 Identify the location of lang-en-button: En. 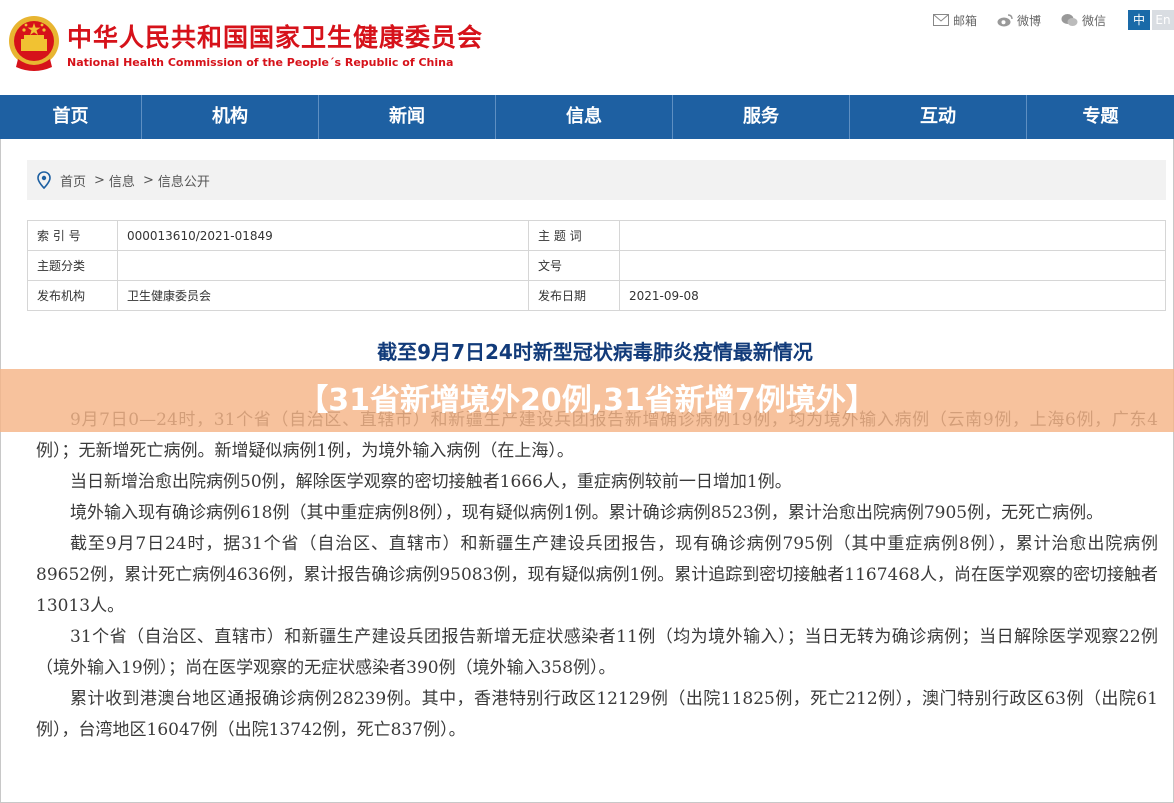
(1163, 20).